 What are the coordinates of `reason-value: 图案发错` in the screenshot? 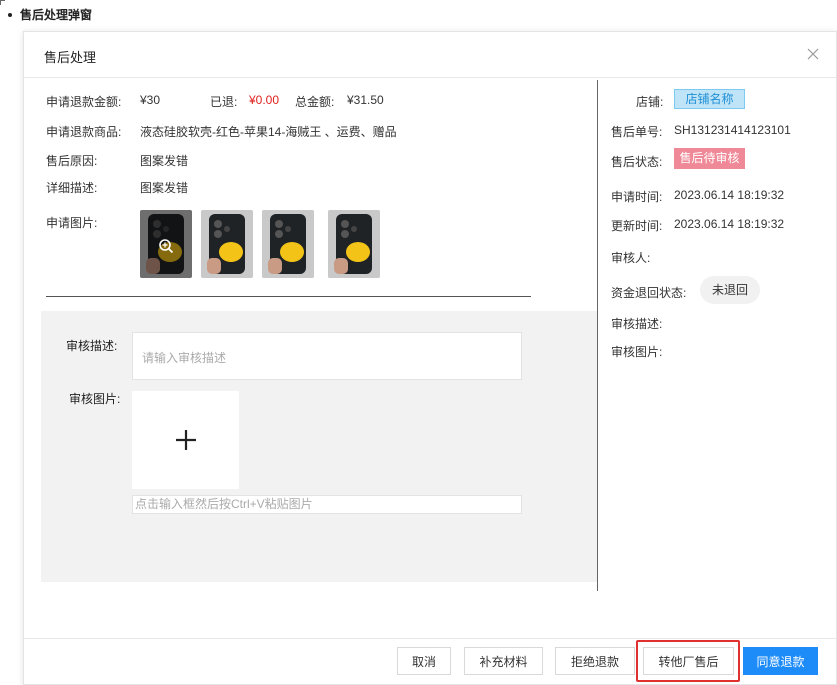 It's located at (164, 161).